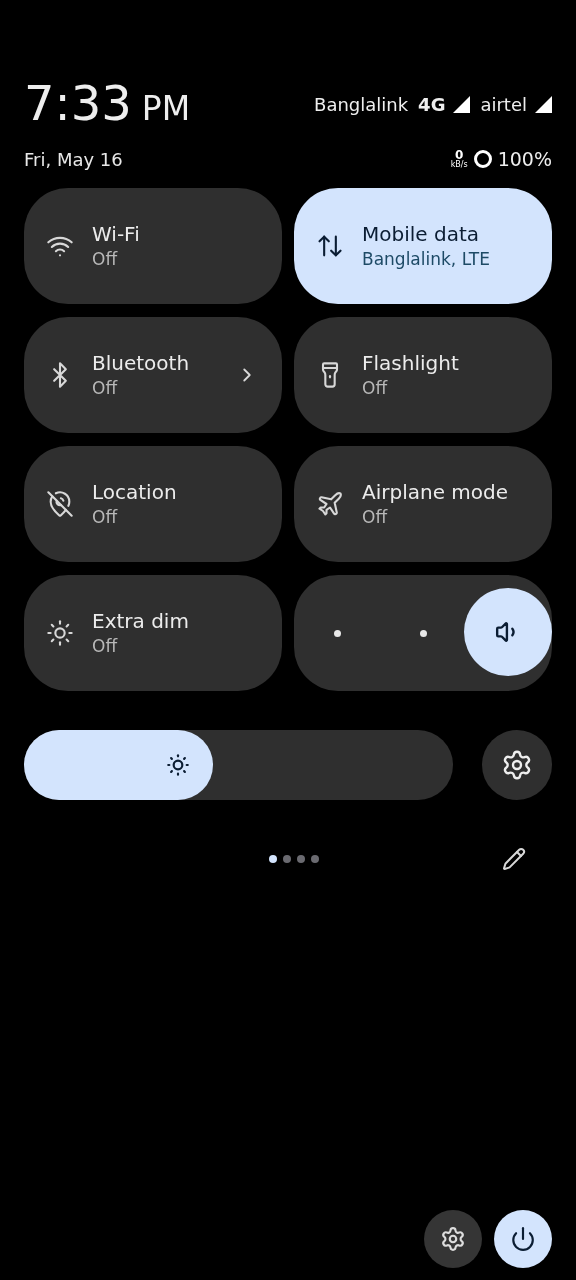 This screenshot has height=1280, width=576. Describe the element at coordinates (514, 859) in the screenshot. I see `edit-icon` at that location.